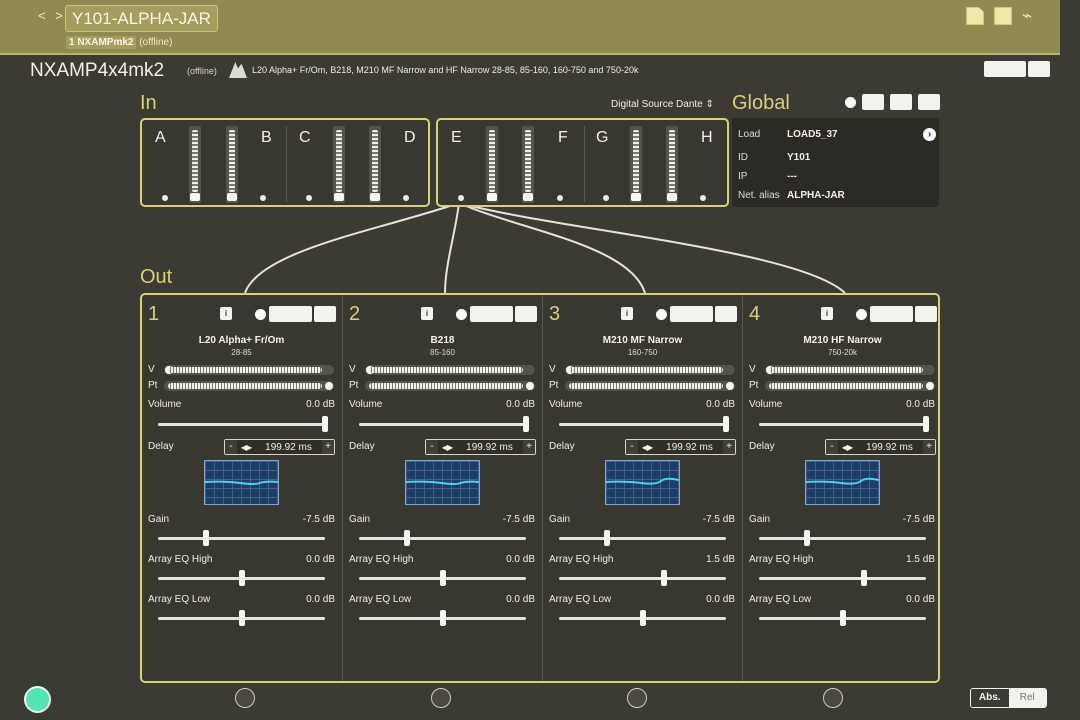  I want to click on nav-arrows: < >, so click(52, 15).